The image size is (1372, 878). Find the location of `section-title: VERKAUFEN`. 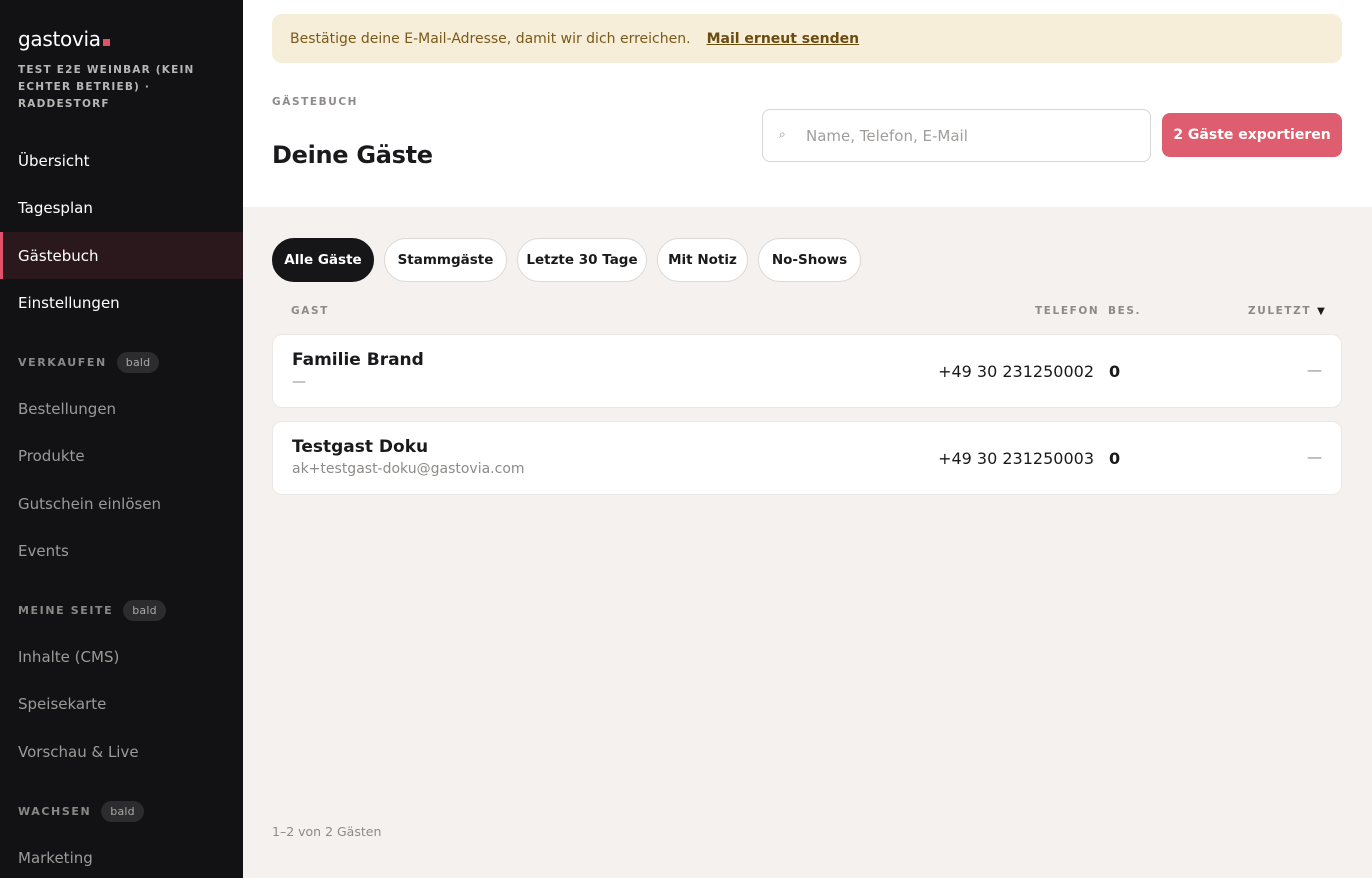

section-title: VERKAUFEN is located at coordinates (62, 362).